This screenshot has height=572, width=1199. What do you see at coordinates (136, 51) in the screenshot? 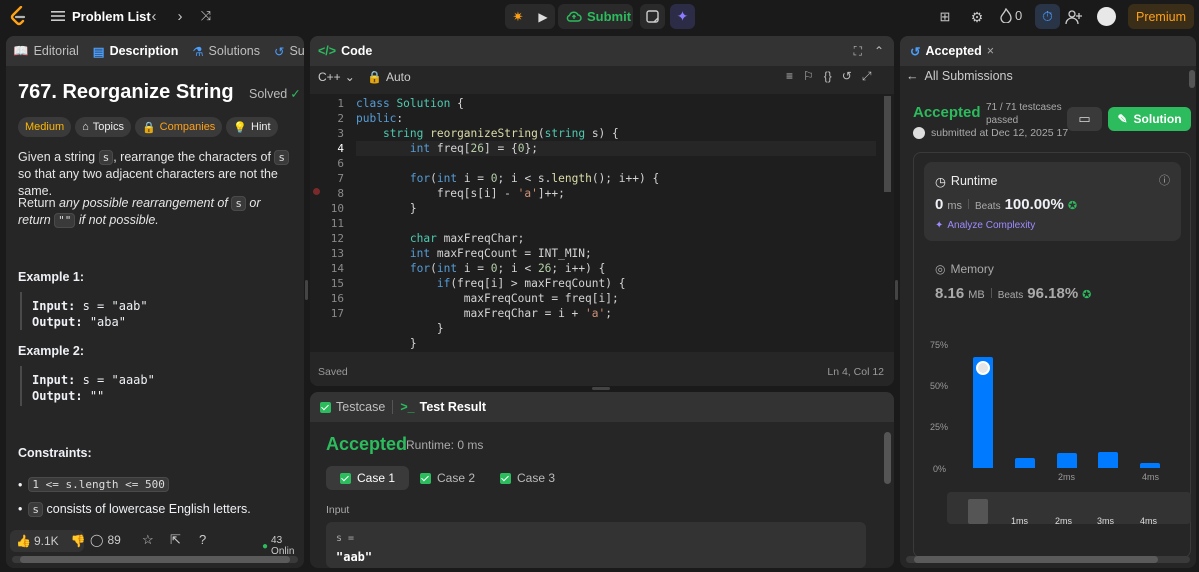
I see `tab-description: ▤ Description` at bounding box center [136, 51].